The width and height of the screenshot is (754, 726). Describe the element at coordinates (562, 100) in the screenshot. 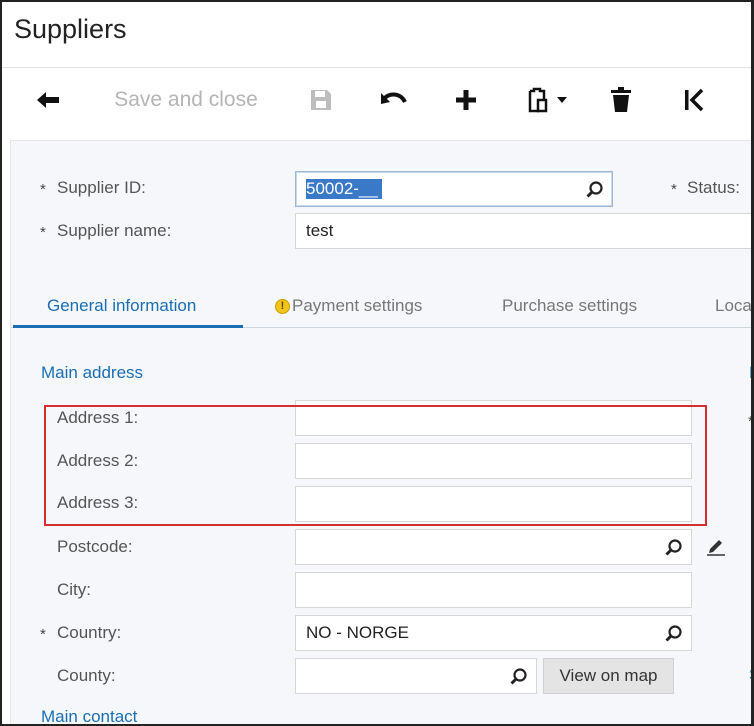

I see `caret-down-icon` at that location.